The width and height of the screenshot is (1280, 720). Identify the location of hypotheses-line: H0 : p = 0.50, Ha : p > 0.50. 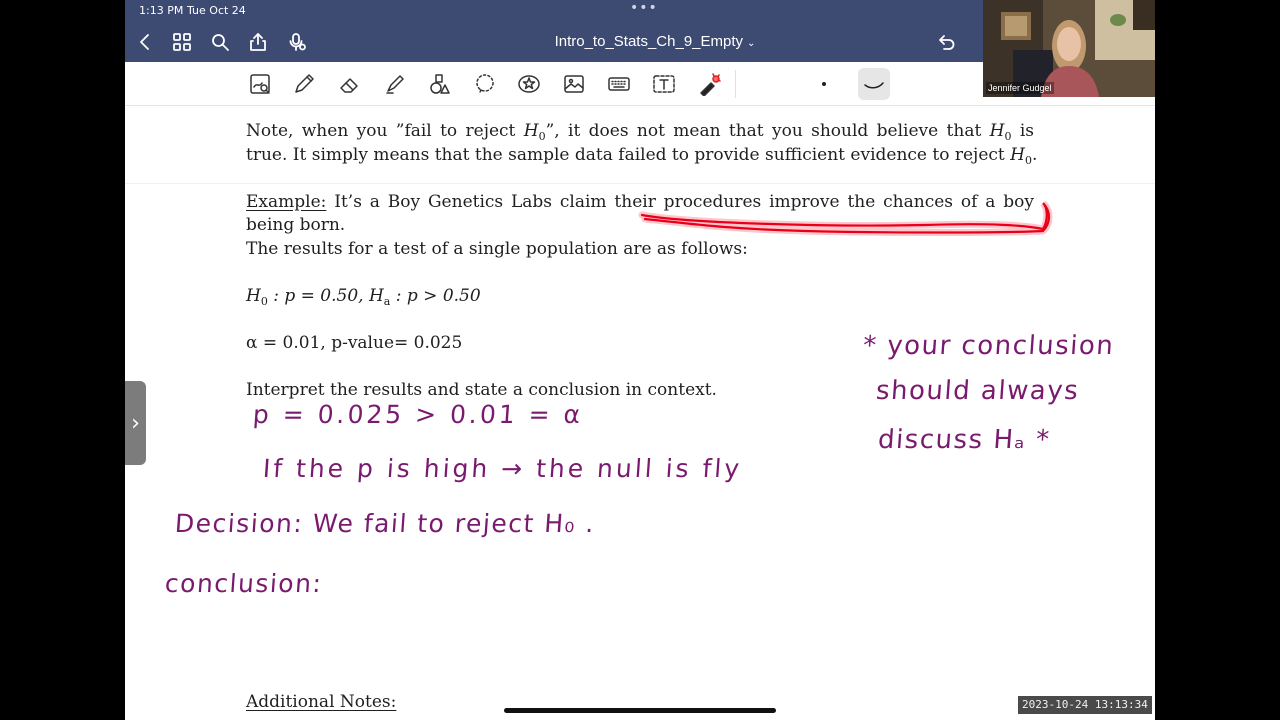
(363, 297).